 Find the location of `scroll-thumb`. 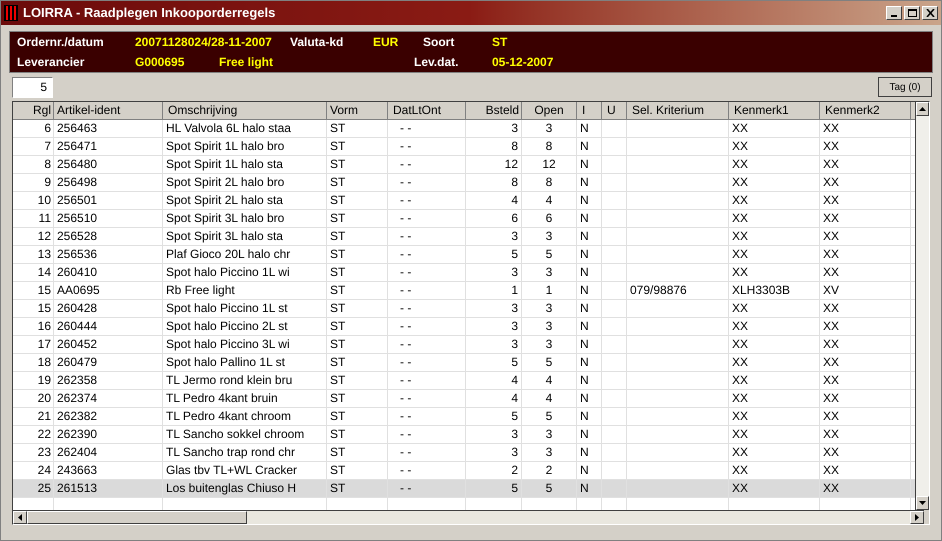

scroll-thumb is located at coordinates (137, 517).